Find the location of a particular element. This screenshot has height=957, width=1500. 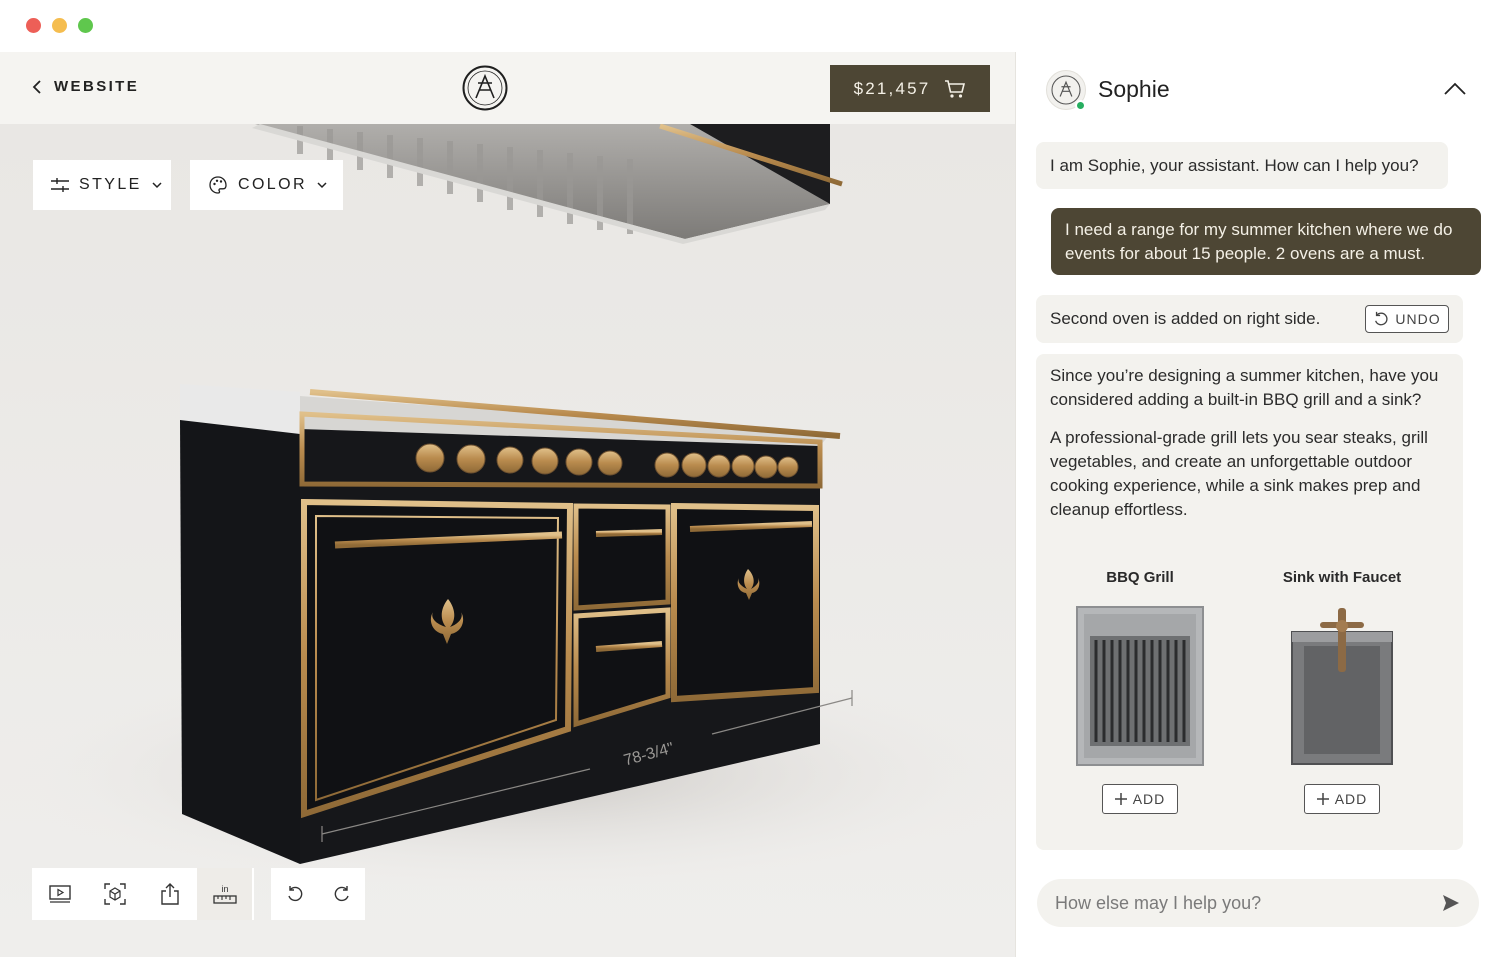

play-video-icon is located at coordinates (59, 894).